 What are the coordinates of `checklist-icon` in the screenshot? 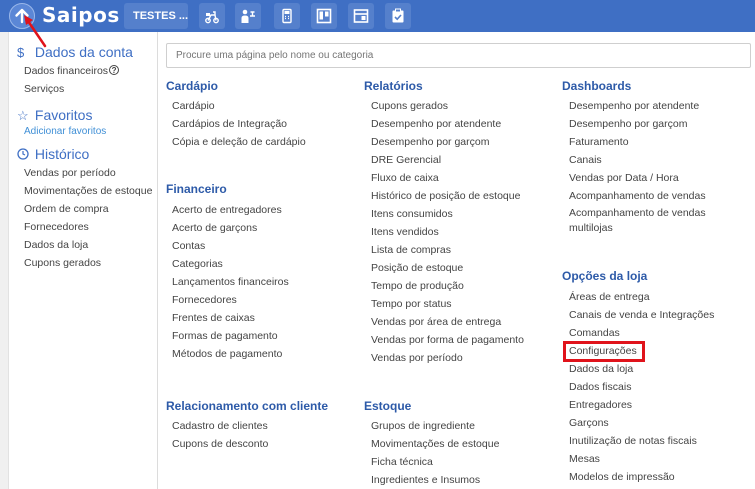 It's located at (398, 15).